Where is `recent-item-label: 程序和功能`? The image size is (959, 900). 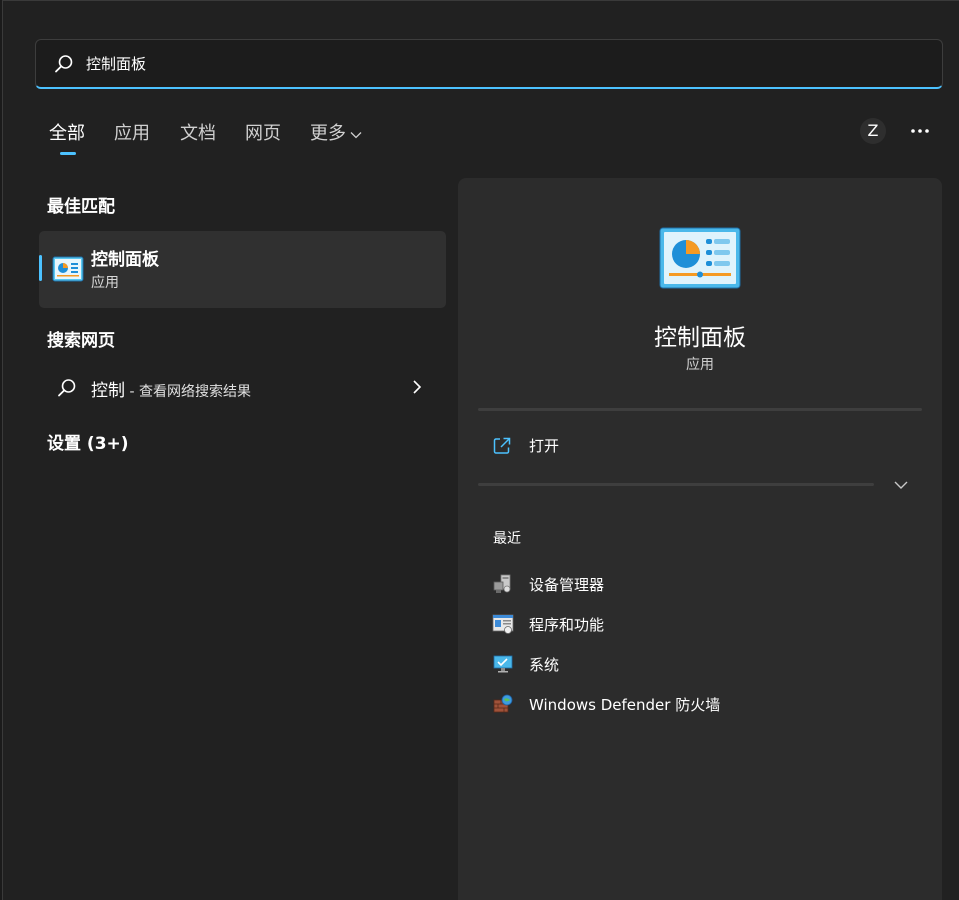 recent-item-label: 程序和功能 is located at coordinates (567, 625).